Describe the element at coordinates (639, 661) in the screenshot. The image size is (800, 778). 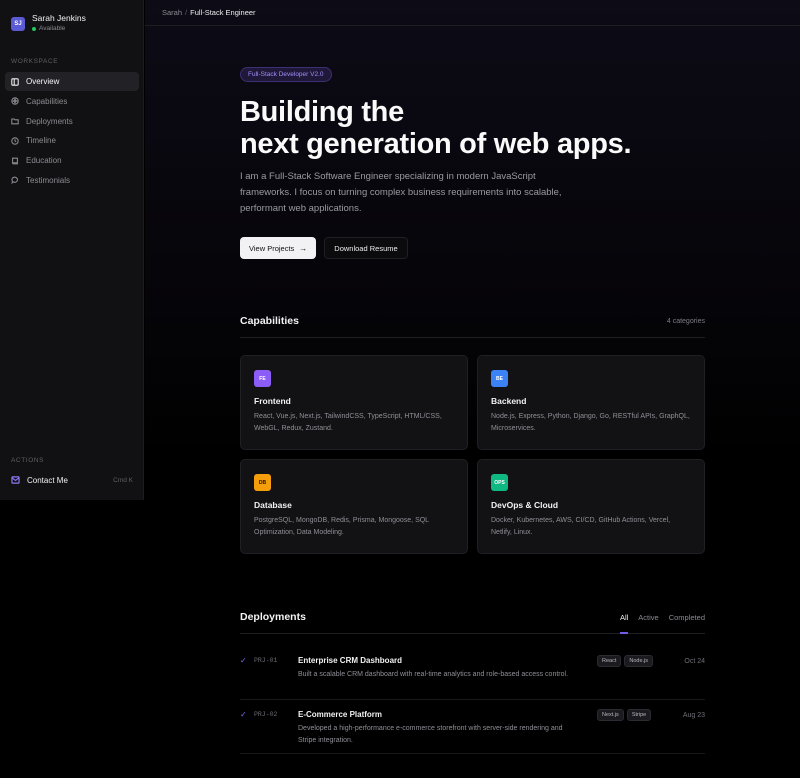
I see `tag: Node.js` at that location.